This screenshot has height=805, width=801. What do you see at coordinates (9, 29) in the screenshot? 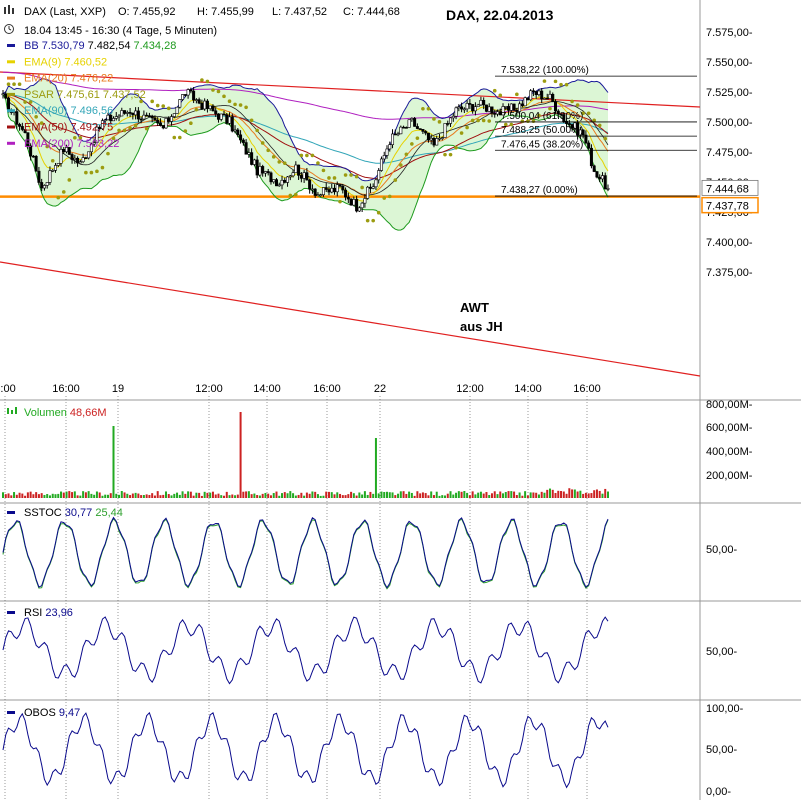
I see `clock-icon` at bounding box center [9, 29].